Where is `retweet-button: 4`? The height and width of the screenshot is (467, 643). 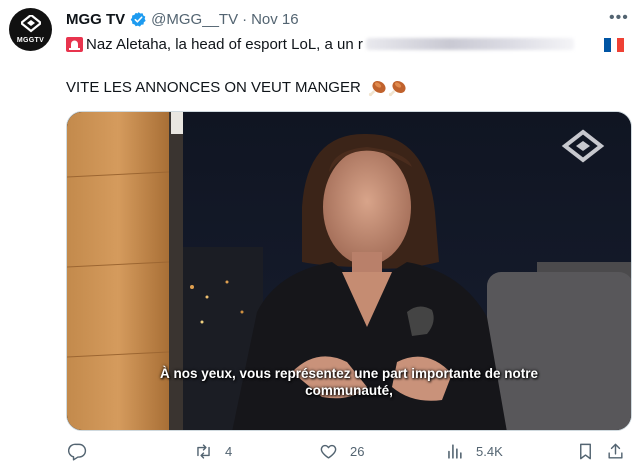
retweet-button: 4 is located at coordinates (213, 451).